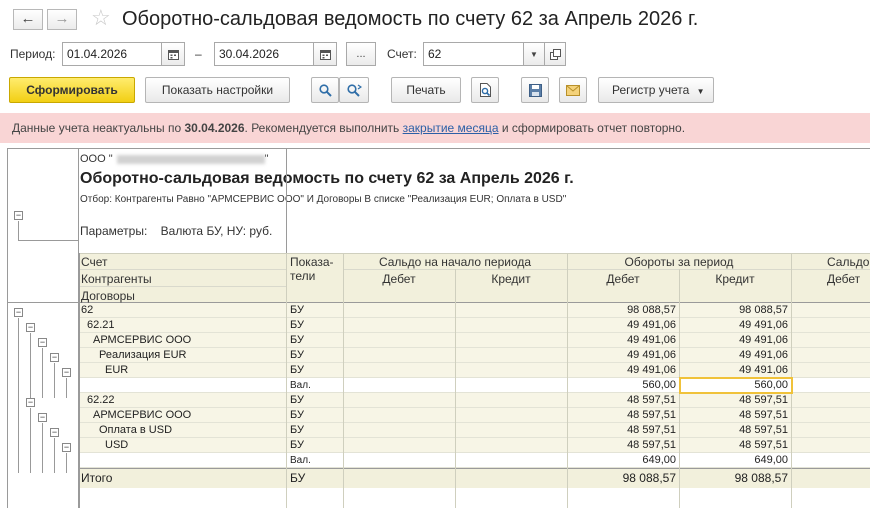 Image resolution: width=870 pixels, height=508 pixels. I want to click on row-name: Оплата в USD, so click(136, 430).